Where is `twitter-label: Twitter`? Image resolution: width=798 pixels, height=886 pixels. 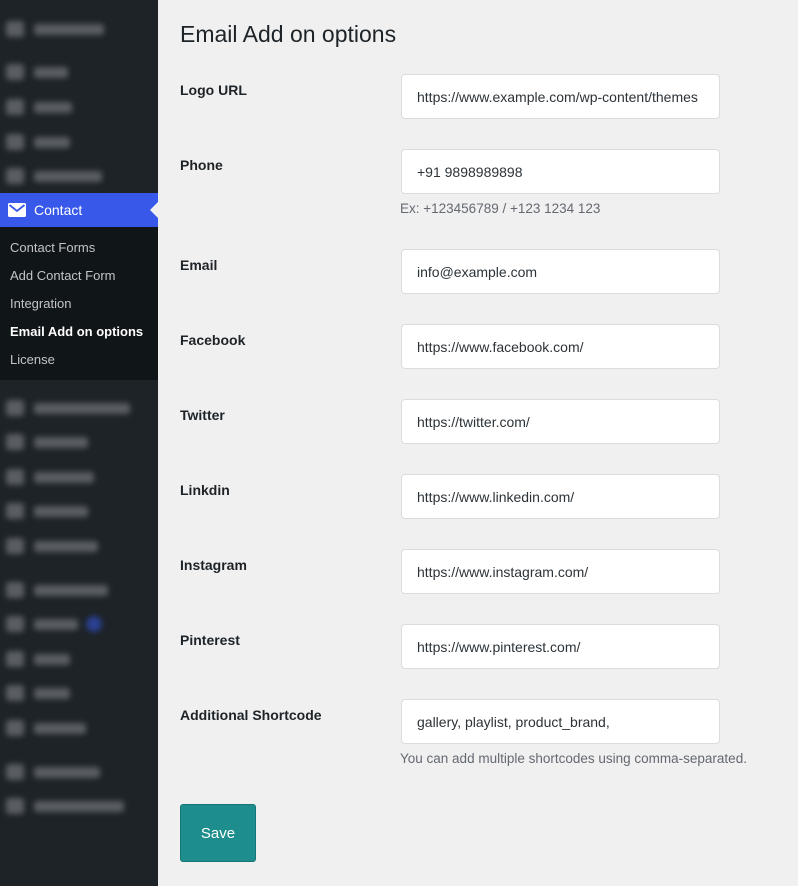 twitter-label: Twitter is located at coordinates (202, 415).